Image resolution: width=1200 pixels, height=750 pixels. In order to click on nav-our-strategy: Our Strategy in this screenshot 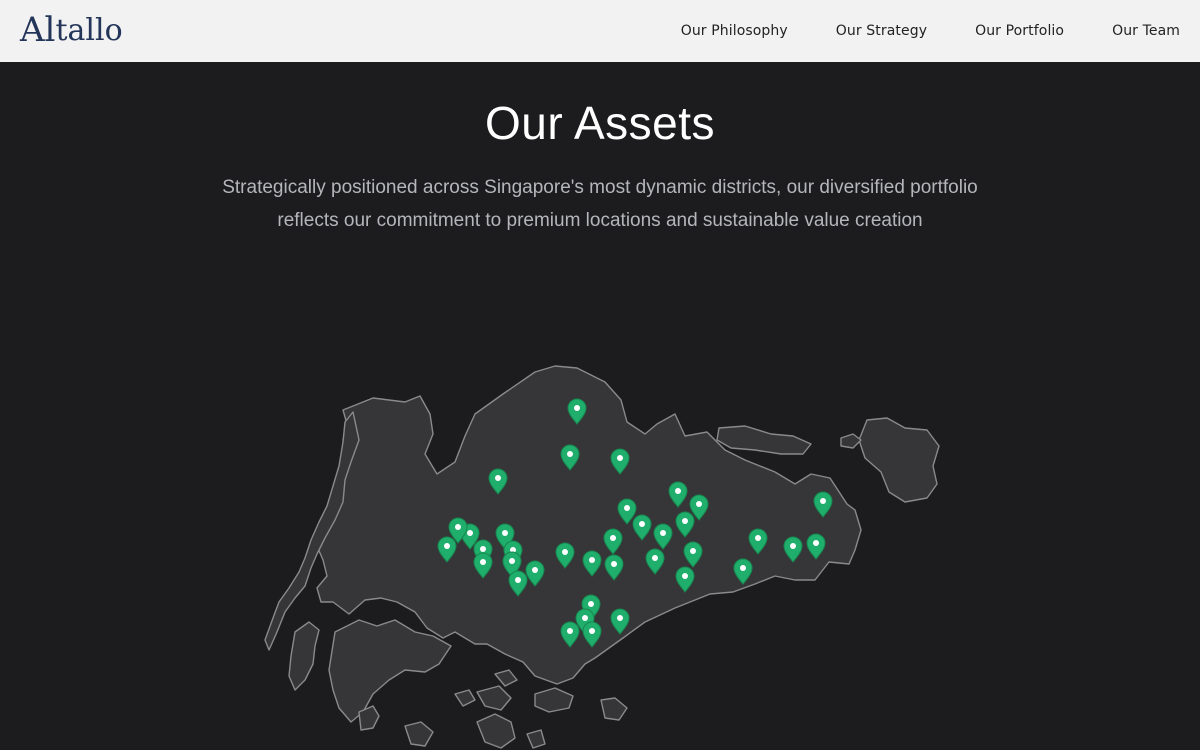, I will do `click(881, 31)`.